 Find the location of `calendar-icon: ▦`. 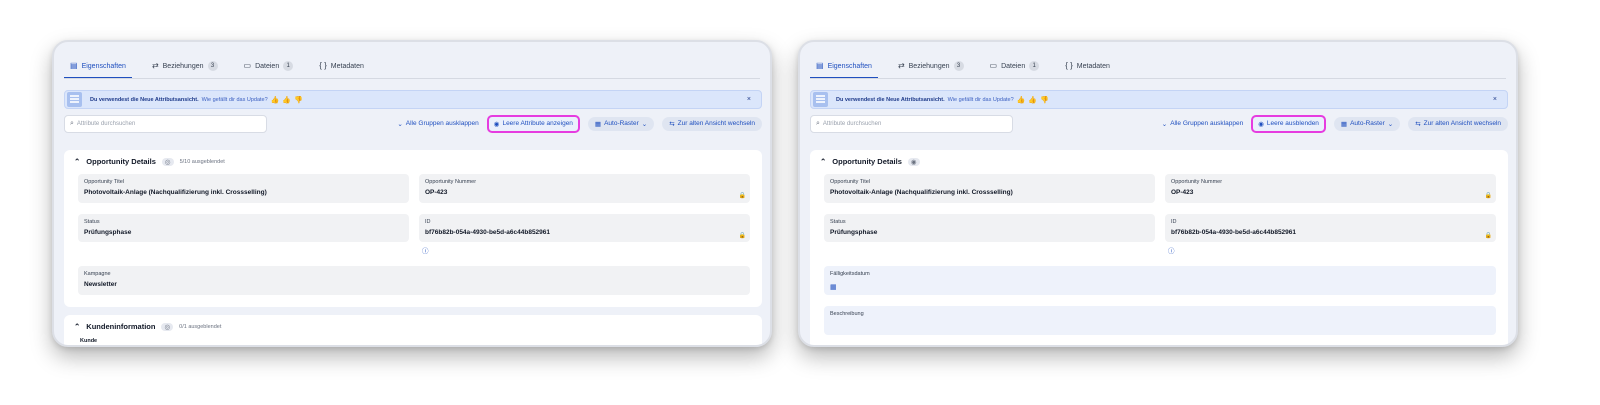

calendar-icon: ▦ is located at coordinates (833, 287).